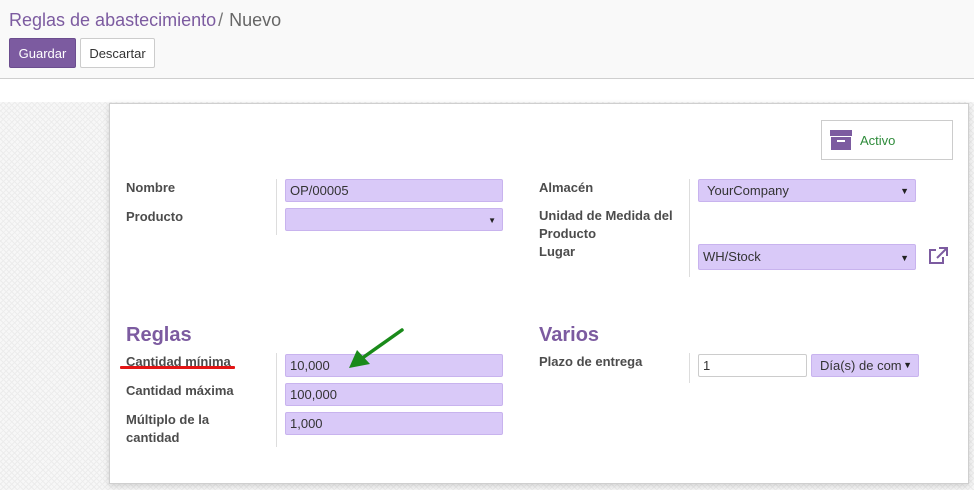 Image resolution: width=974 pixels, height=490 pixels. I want to click on save-button: Guardar, so click(42, 53).